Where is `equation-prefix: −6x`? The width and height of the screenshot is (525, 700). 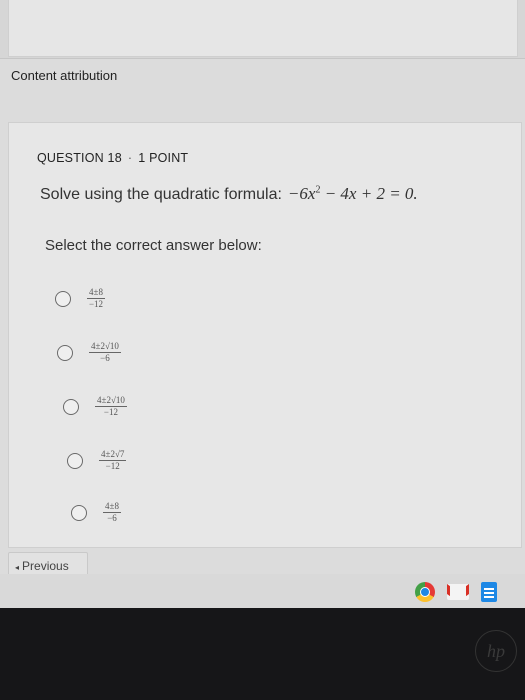 equation-prefix: −6x is located at coordinates (301, 193).